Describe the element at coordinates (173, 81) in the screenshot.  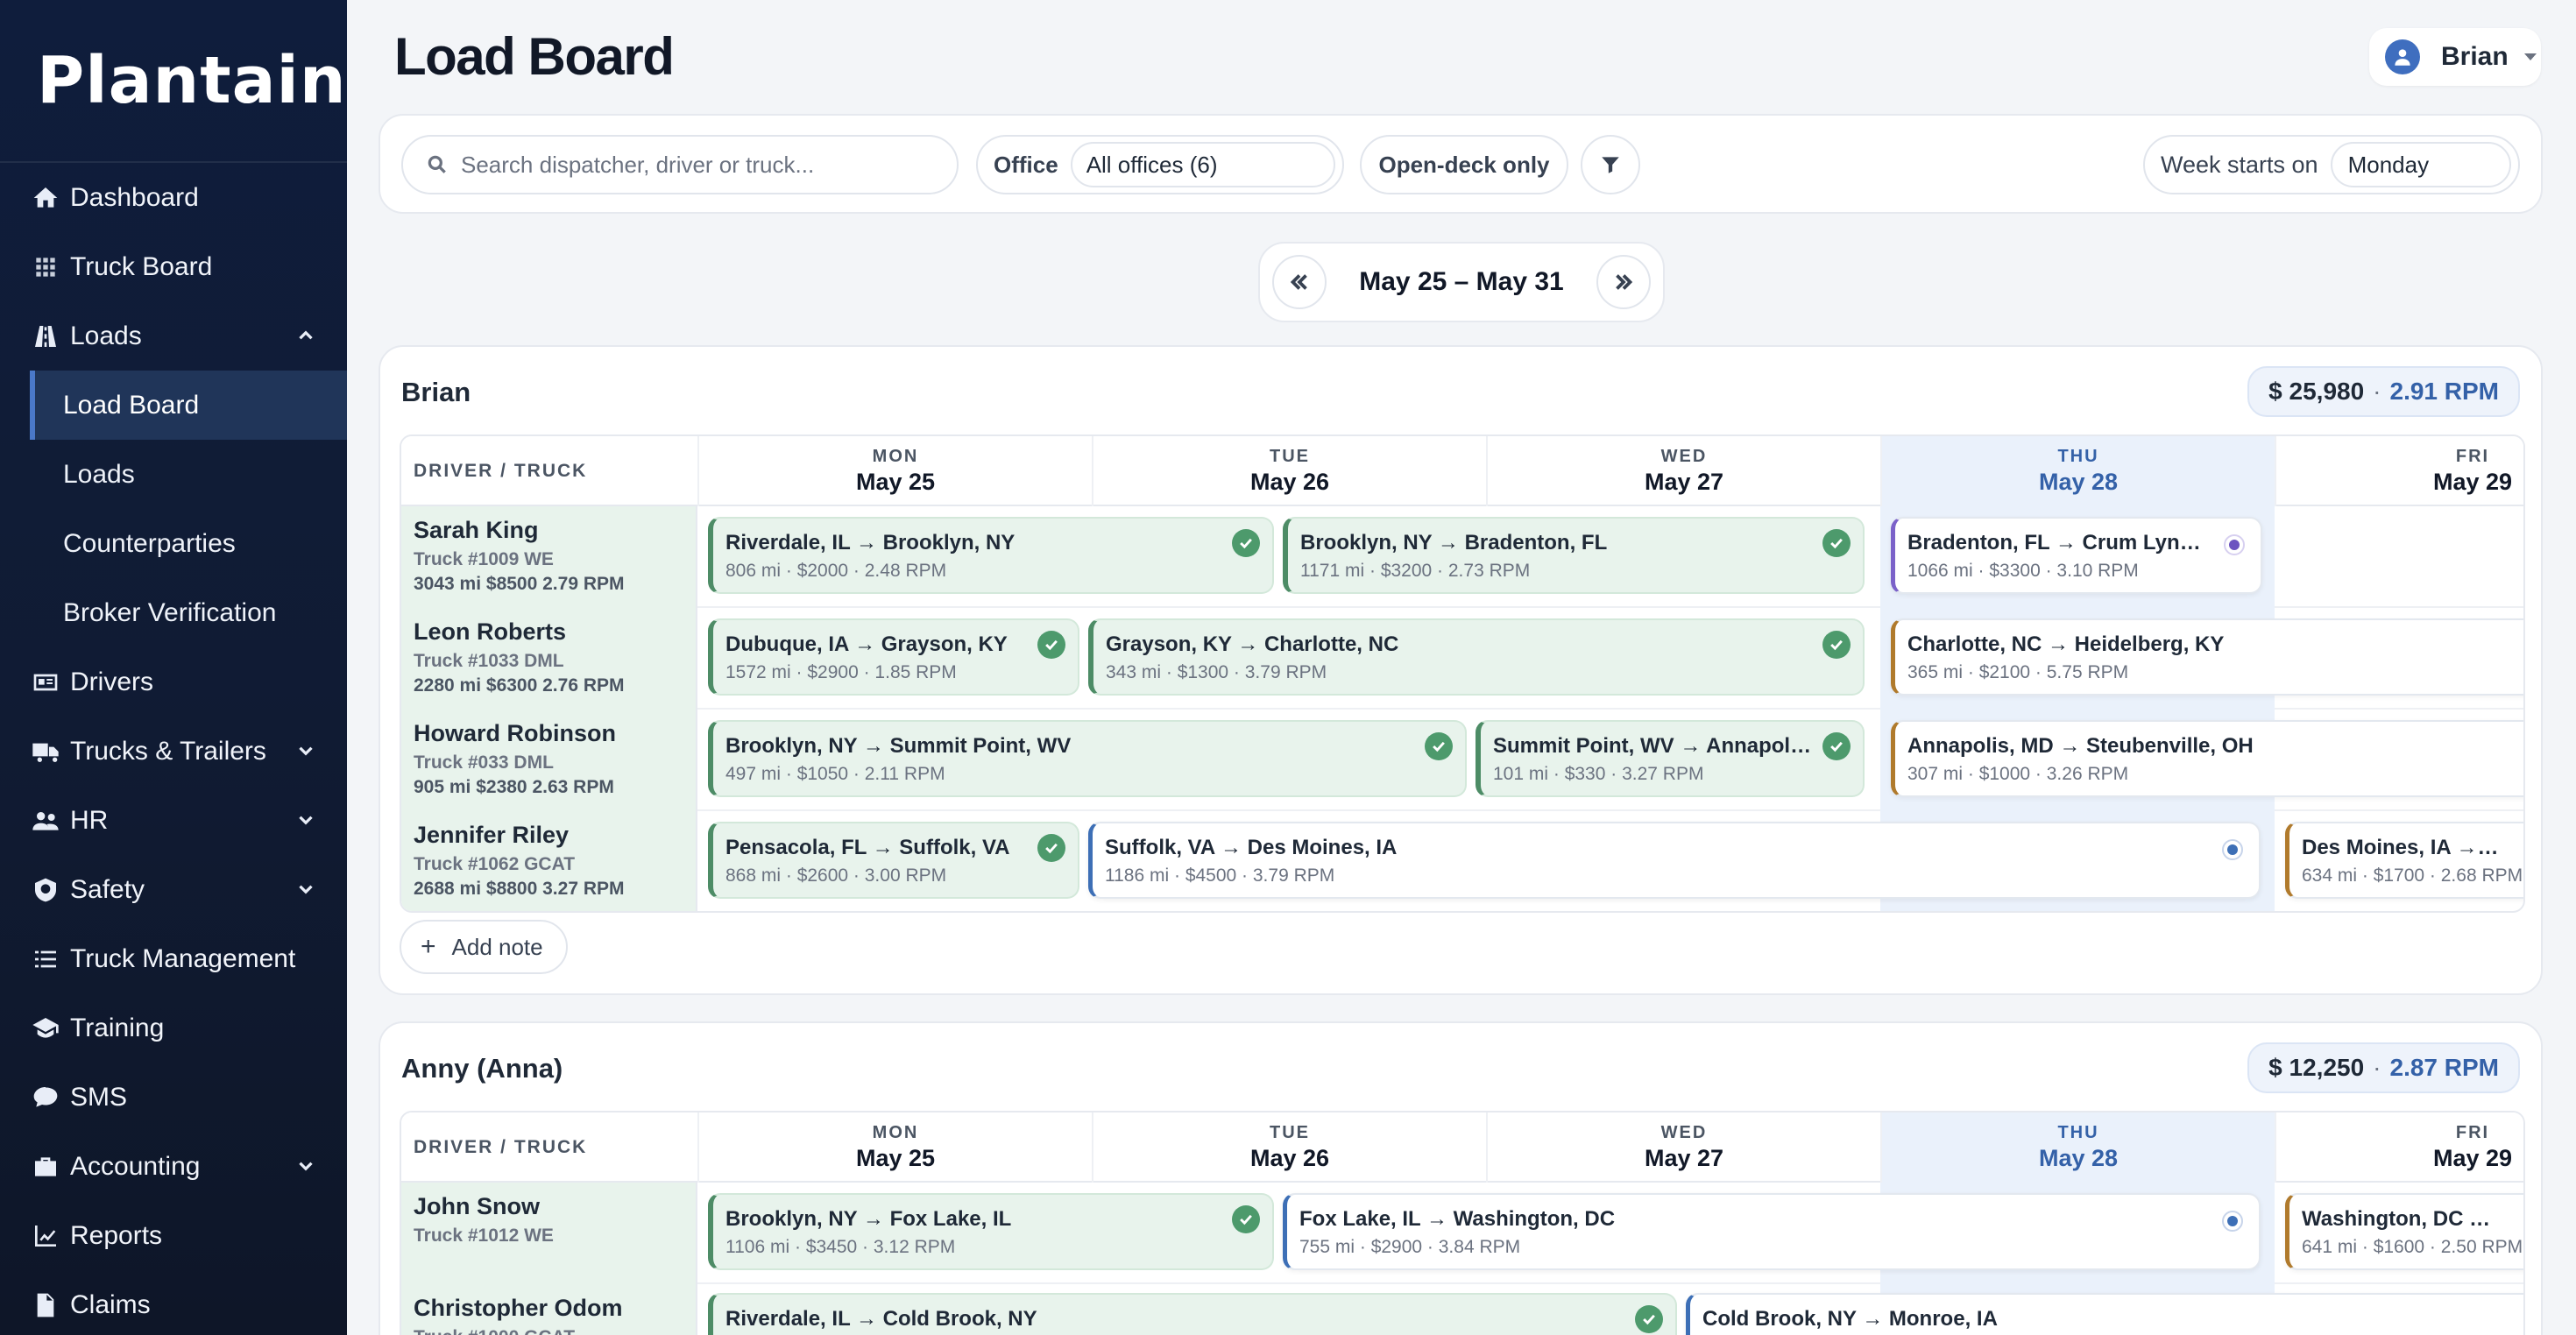
I see `brand-logo: Plantain` at that location.